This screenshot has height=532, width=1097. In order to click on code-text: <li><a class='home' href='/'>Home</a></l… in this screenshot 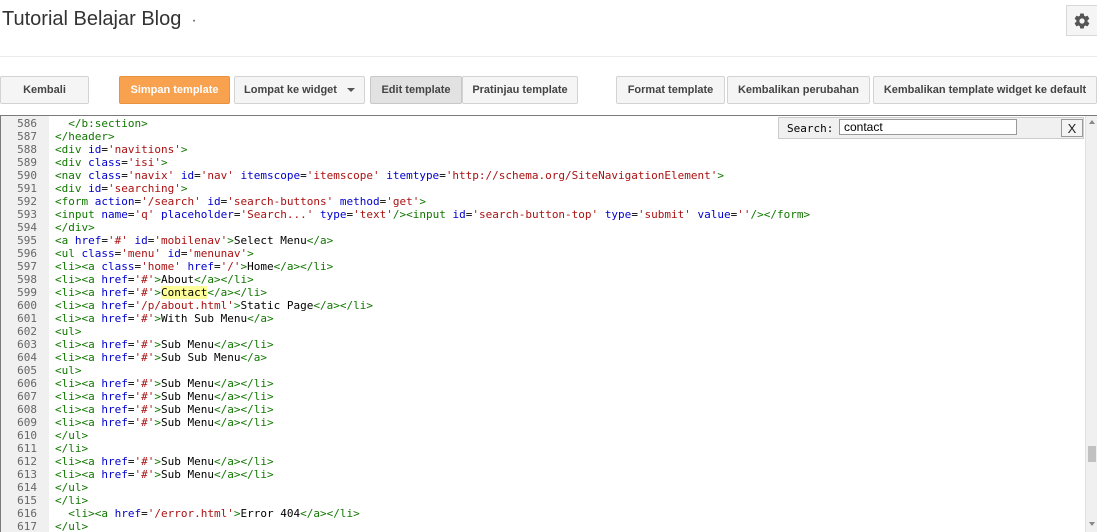, I will do `click(194, 266)`.